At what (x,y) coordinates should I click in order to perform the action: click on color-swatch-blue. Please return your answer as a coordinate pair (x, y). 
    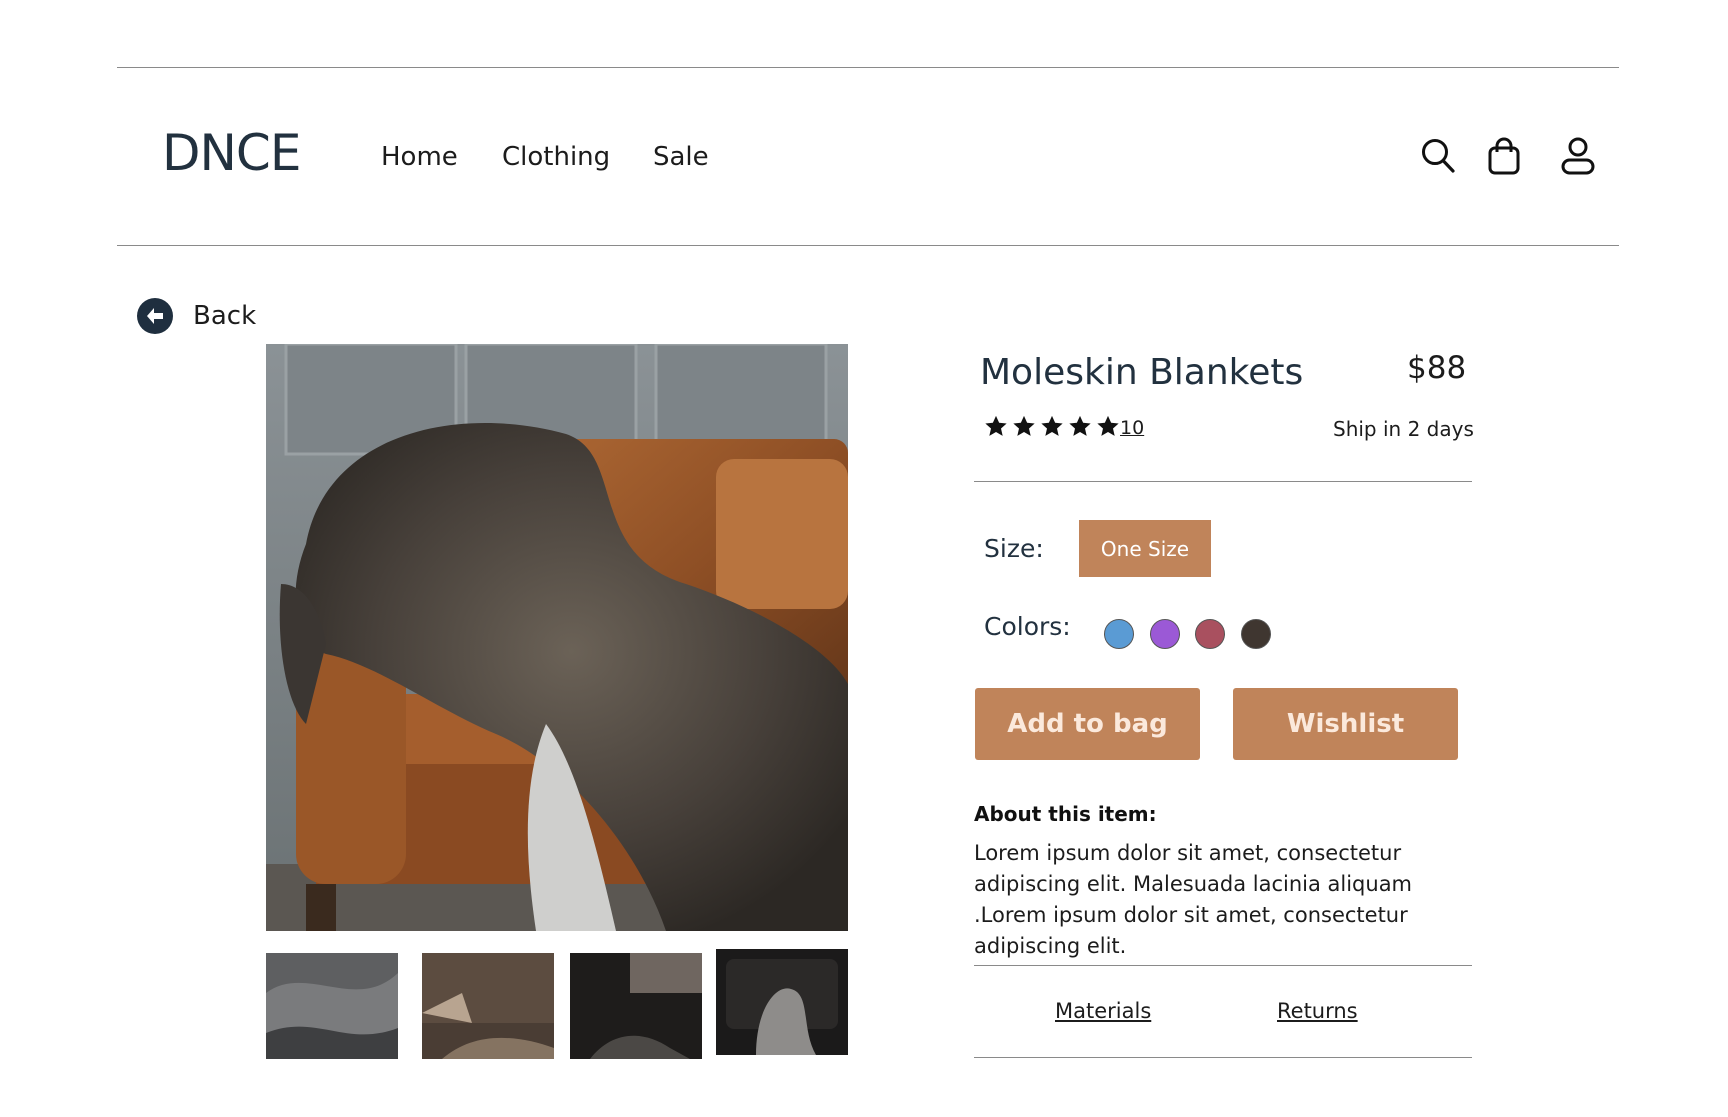
    Looking at the image, I should click on (1119, 634).